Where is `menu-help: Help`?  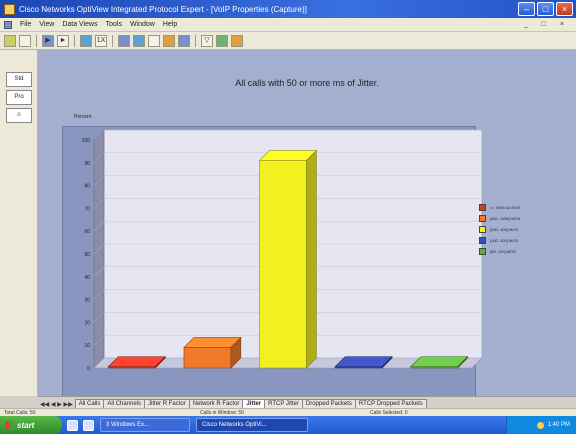 menu-help: Help is located at coordinates (170, 24).